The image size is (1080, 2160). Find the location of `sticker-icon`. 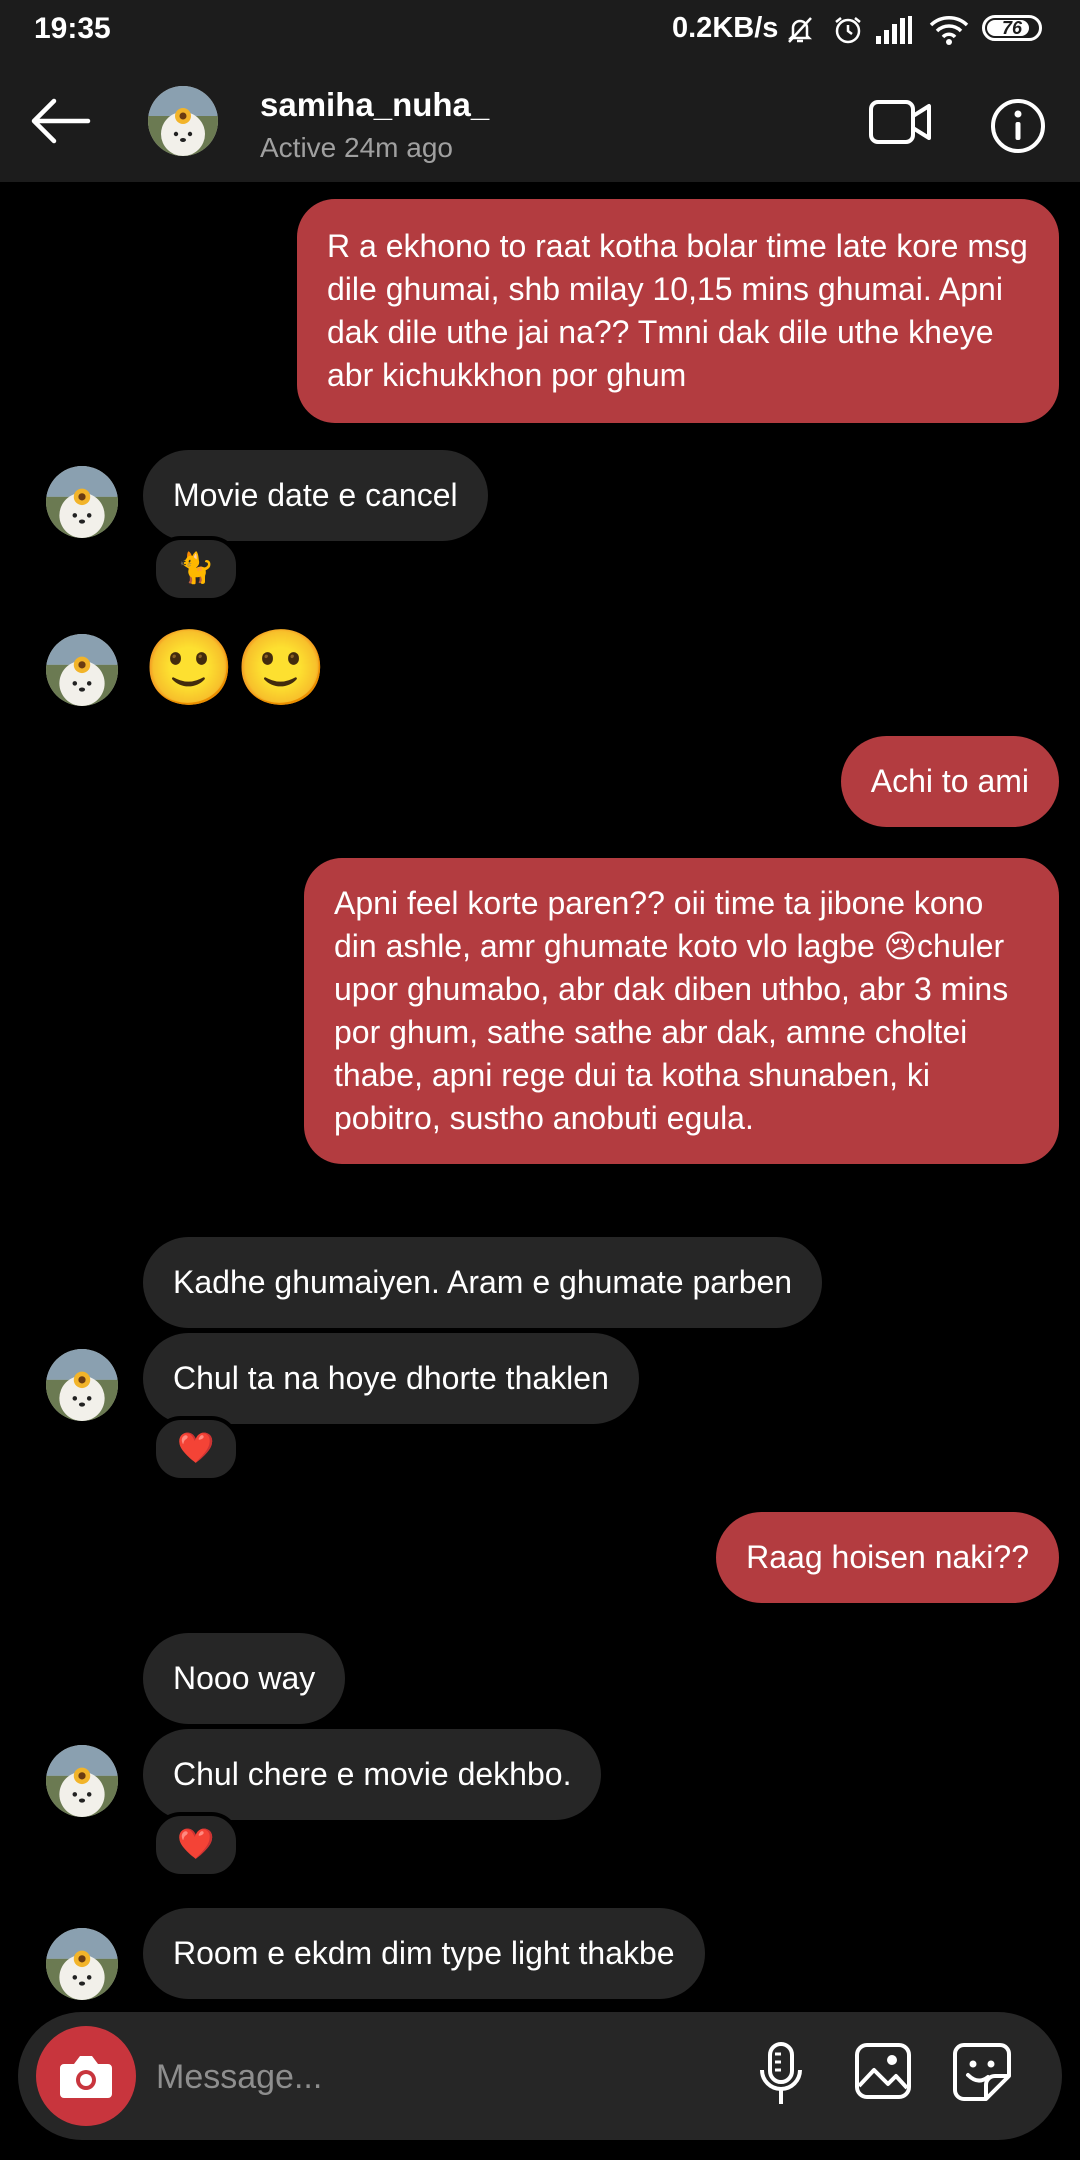

sticker-icon is located at coordinates (982, 2072).